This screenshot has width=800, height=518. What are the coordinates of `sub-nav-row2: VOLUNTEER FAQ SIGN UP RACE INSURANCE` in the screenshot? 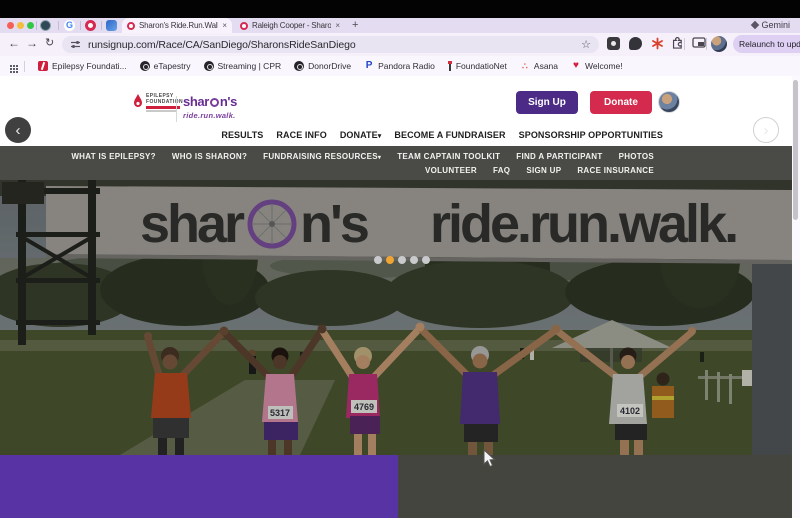 It's located at (539, 170).